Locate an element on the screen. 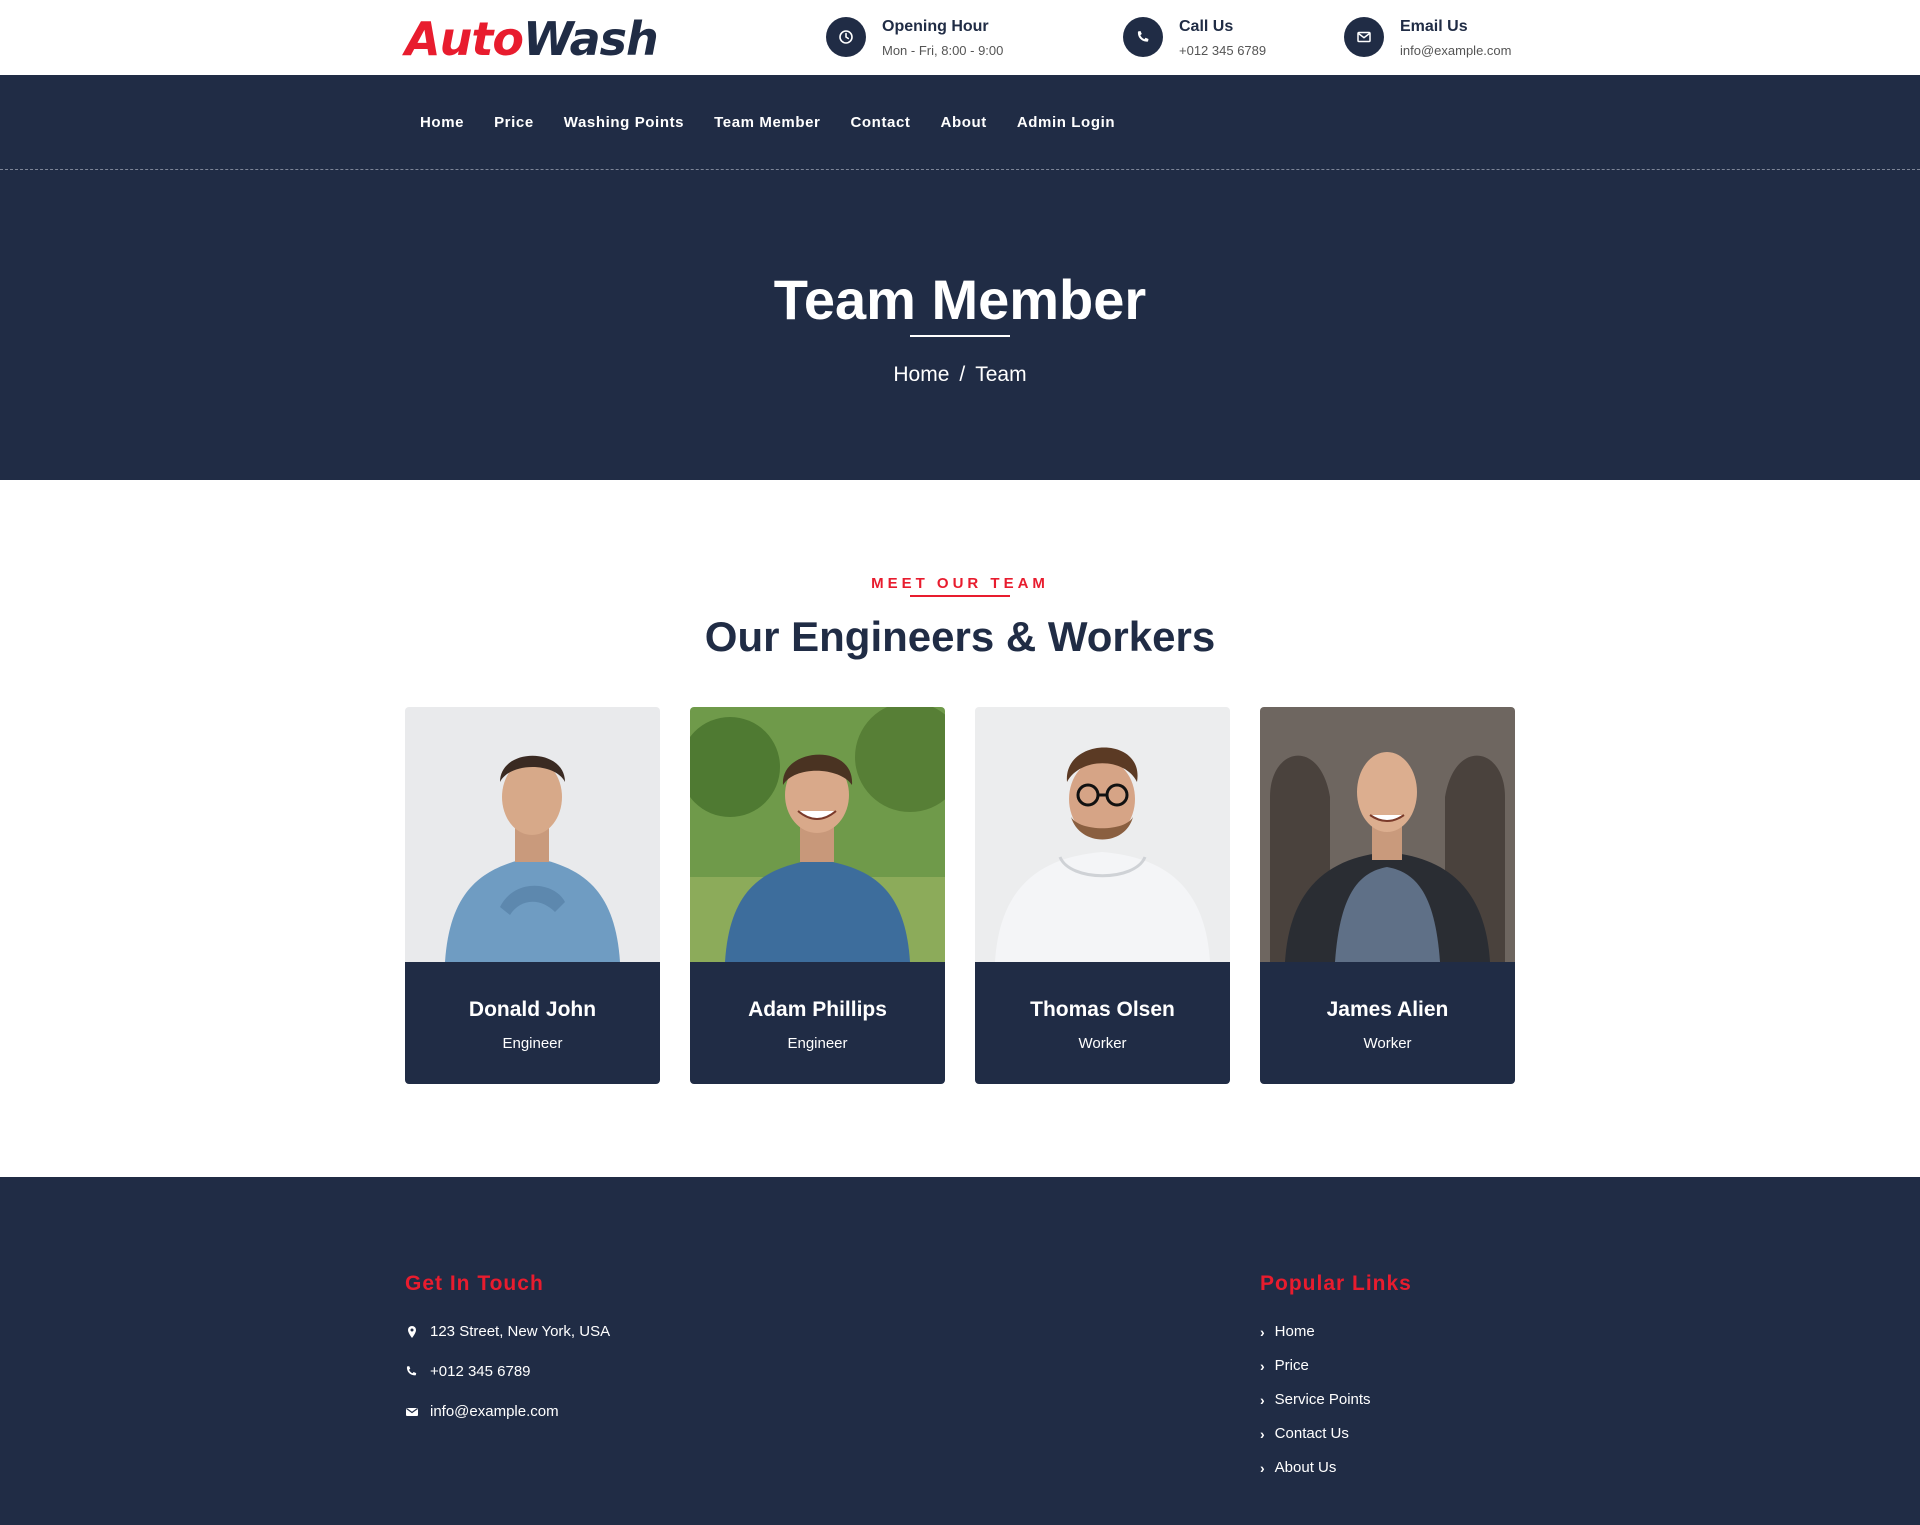 Image resolution: width=1920 pixels, height=1525 pixels. footer-link-label: About Us is located at coordinates (1305, 1467).